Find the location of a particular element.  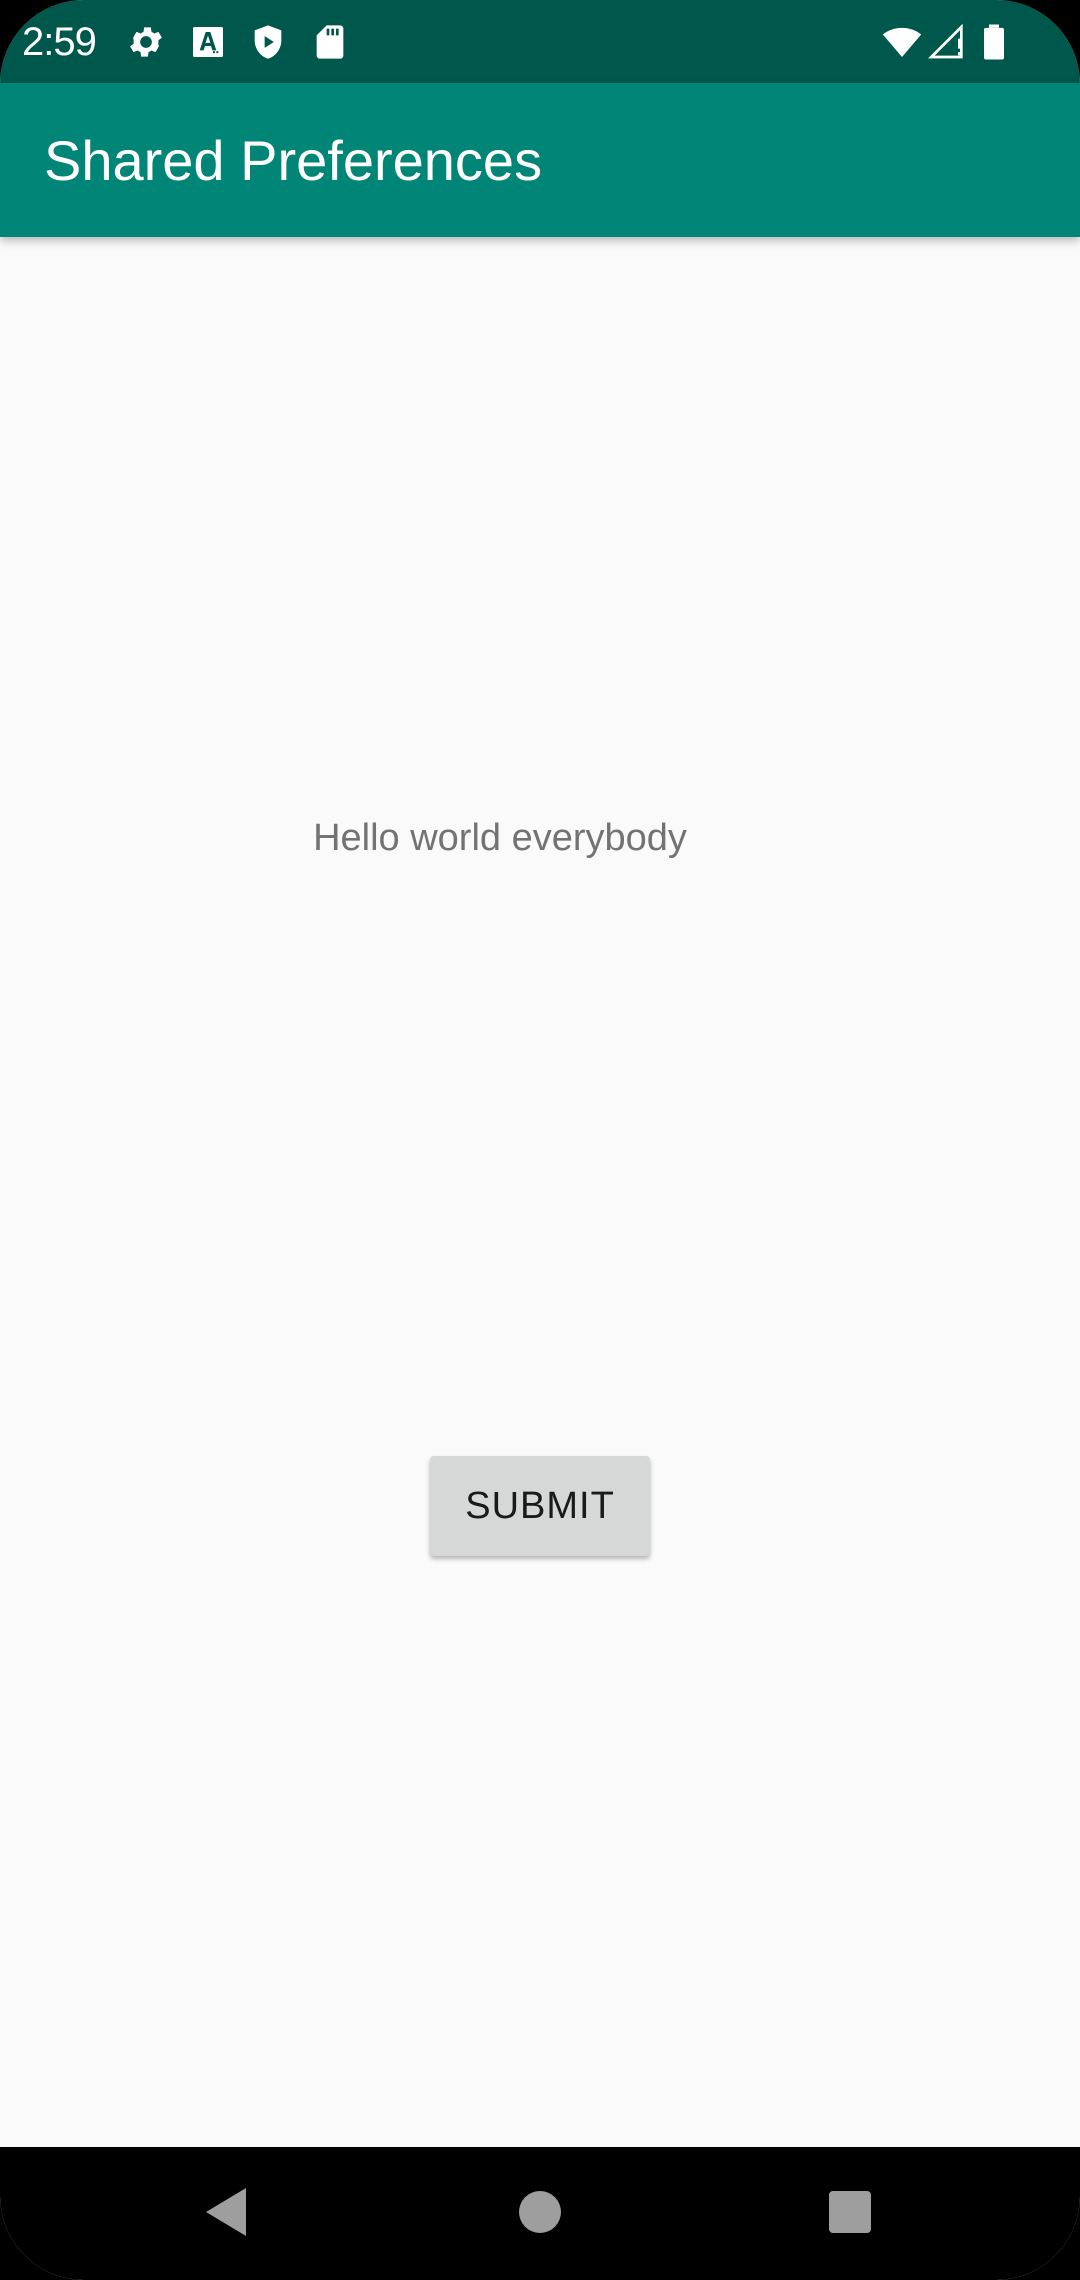

status-bar: 2:59 is located at coordinates (540, 41).